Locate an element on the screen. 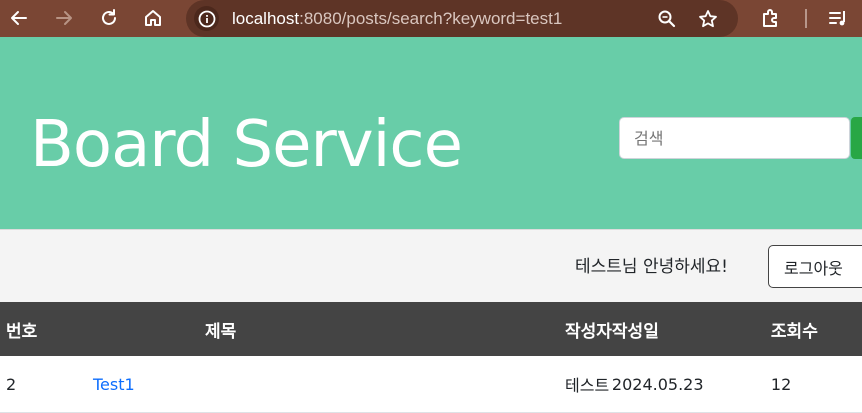 This screenshot has width=862, height=413. column-header-title: 제목 is located at coordinates (226, 329).